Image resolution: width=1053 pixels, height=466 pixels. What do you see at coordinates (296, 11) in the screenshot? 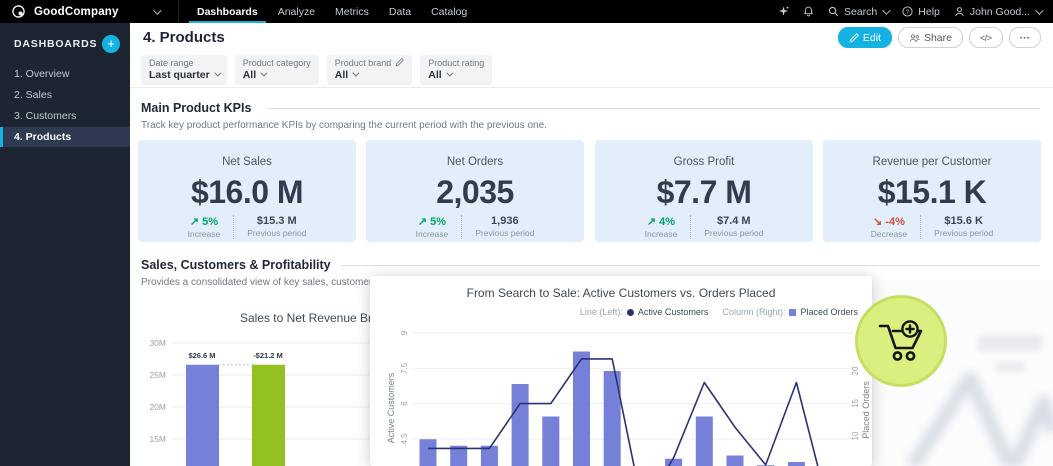
I see `tab-analyze: Analyze` at bounding box center [296, 11].